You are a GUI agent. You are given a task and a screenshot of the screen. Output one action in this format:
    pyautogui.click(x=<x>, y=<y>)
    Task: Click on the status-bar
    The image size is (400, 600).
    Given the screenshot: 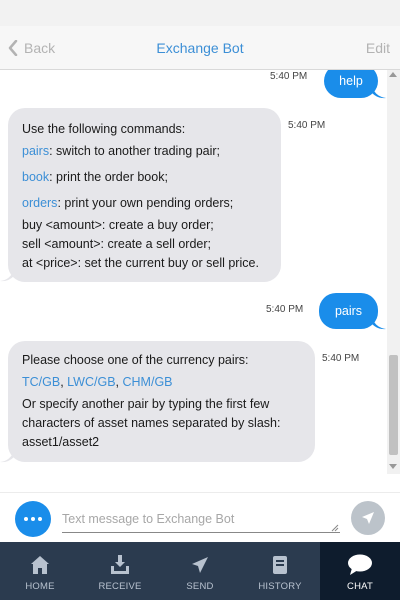 What is the action you would take?
    pyautogui.click(x=200, y=13)
    